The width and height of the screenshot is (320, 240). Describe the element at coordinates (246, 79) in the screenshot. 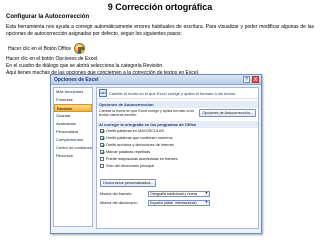

I see `help-button: ?` at that location.